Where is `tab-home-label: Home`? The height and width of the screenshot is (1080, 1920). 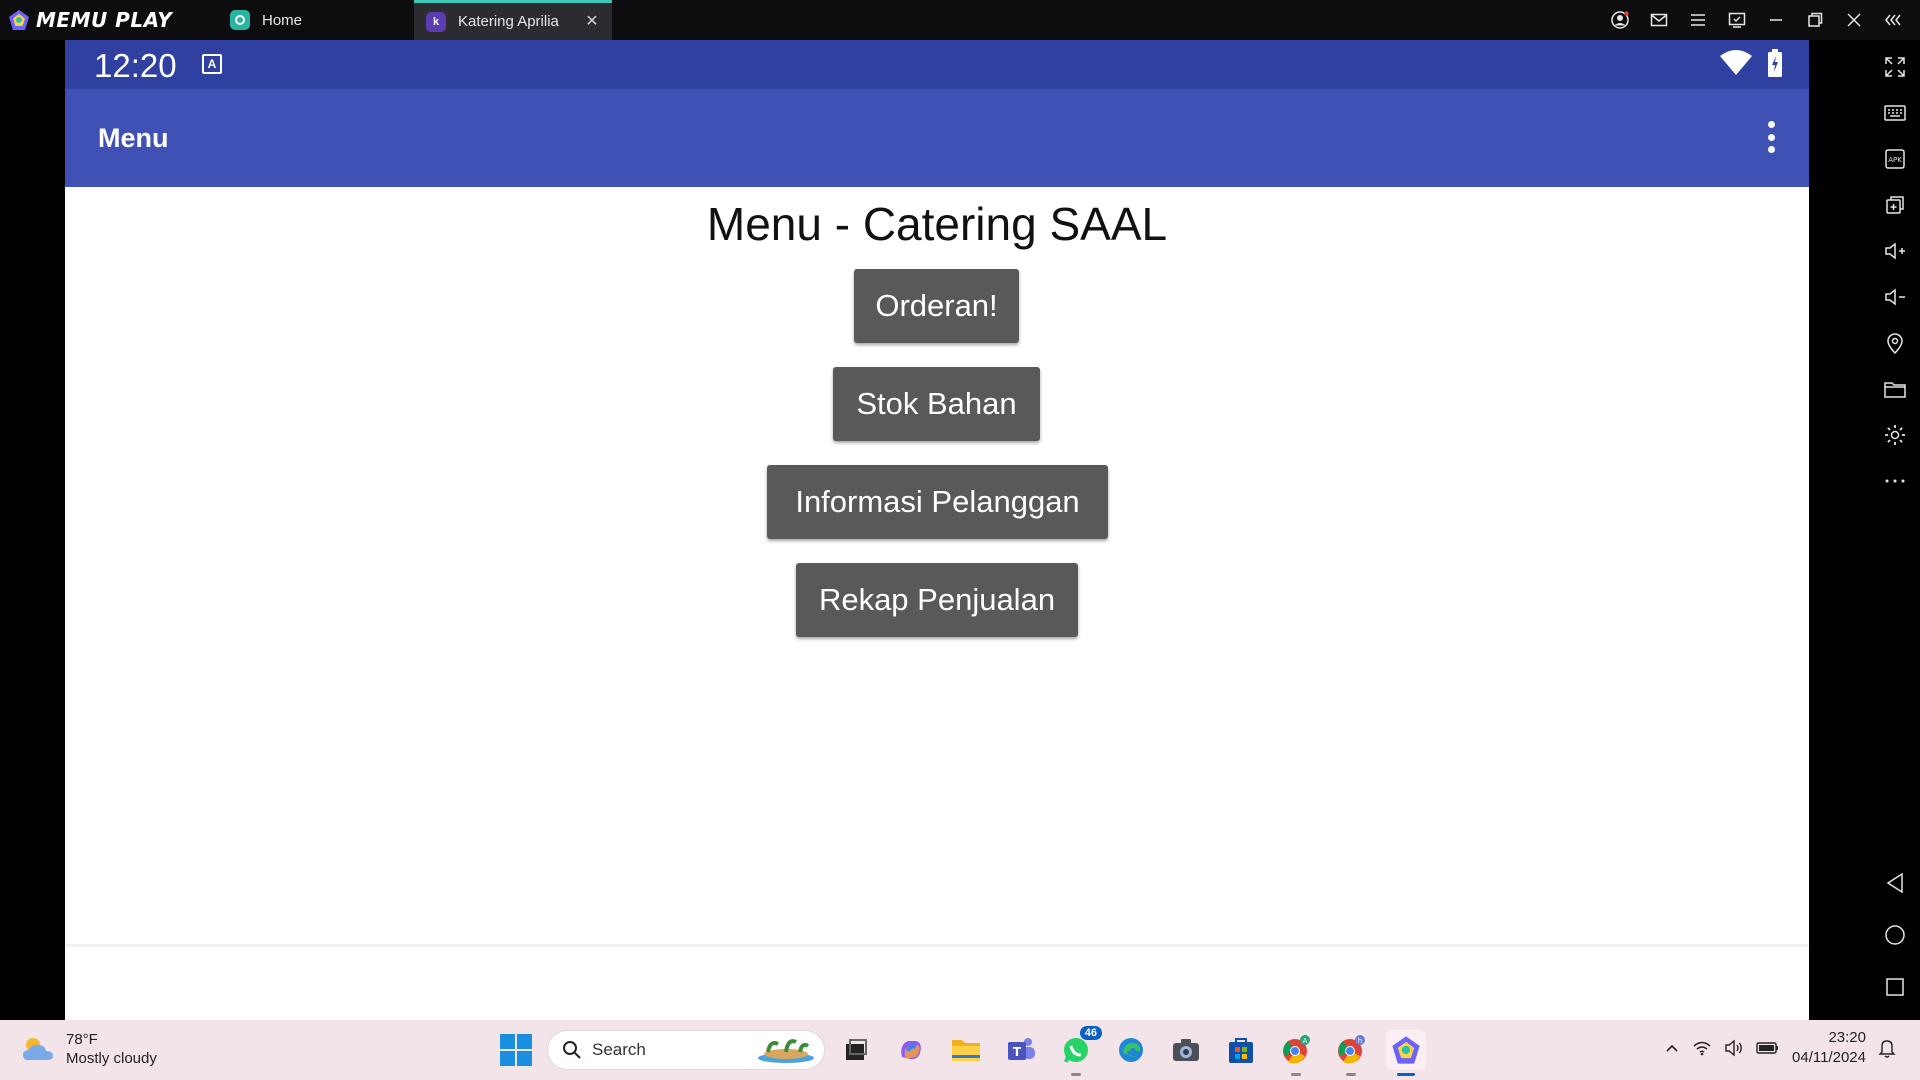
tab-home-label: Home is located at coordinates (282, 20).